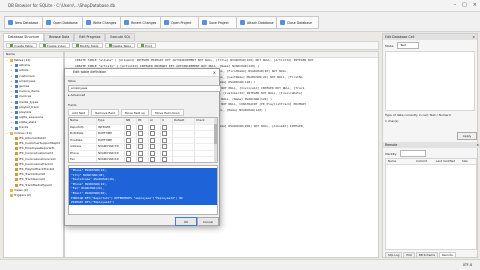 Image resolution: width=480 pixels, height=270 pixels. I want to click on advanced-toggle: ▸ Advanced, so click(76, 95).